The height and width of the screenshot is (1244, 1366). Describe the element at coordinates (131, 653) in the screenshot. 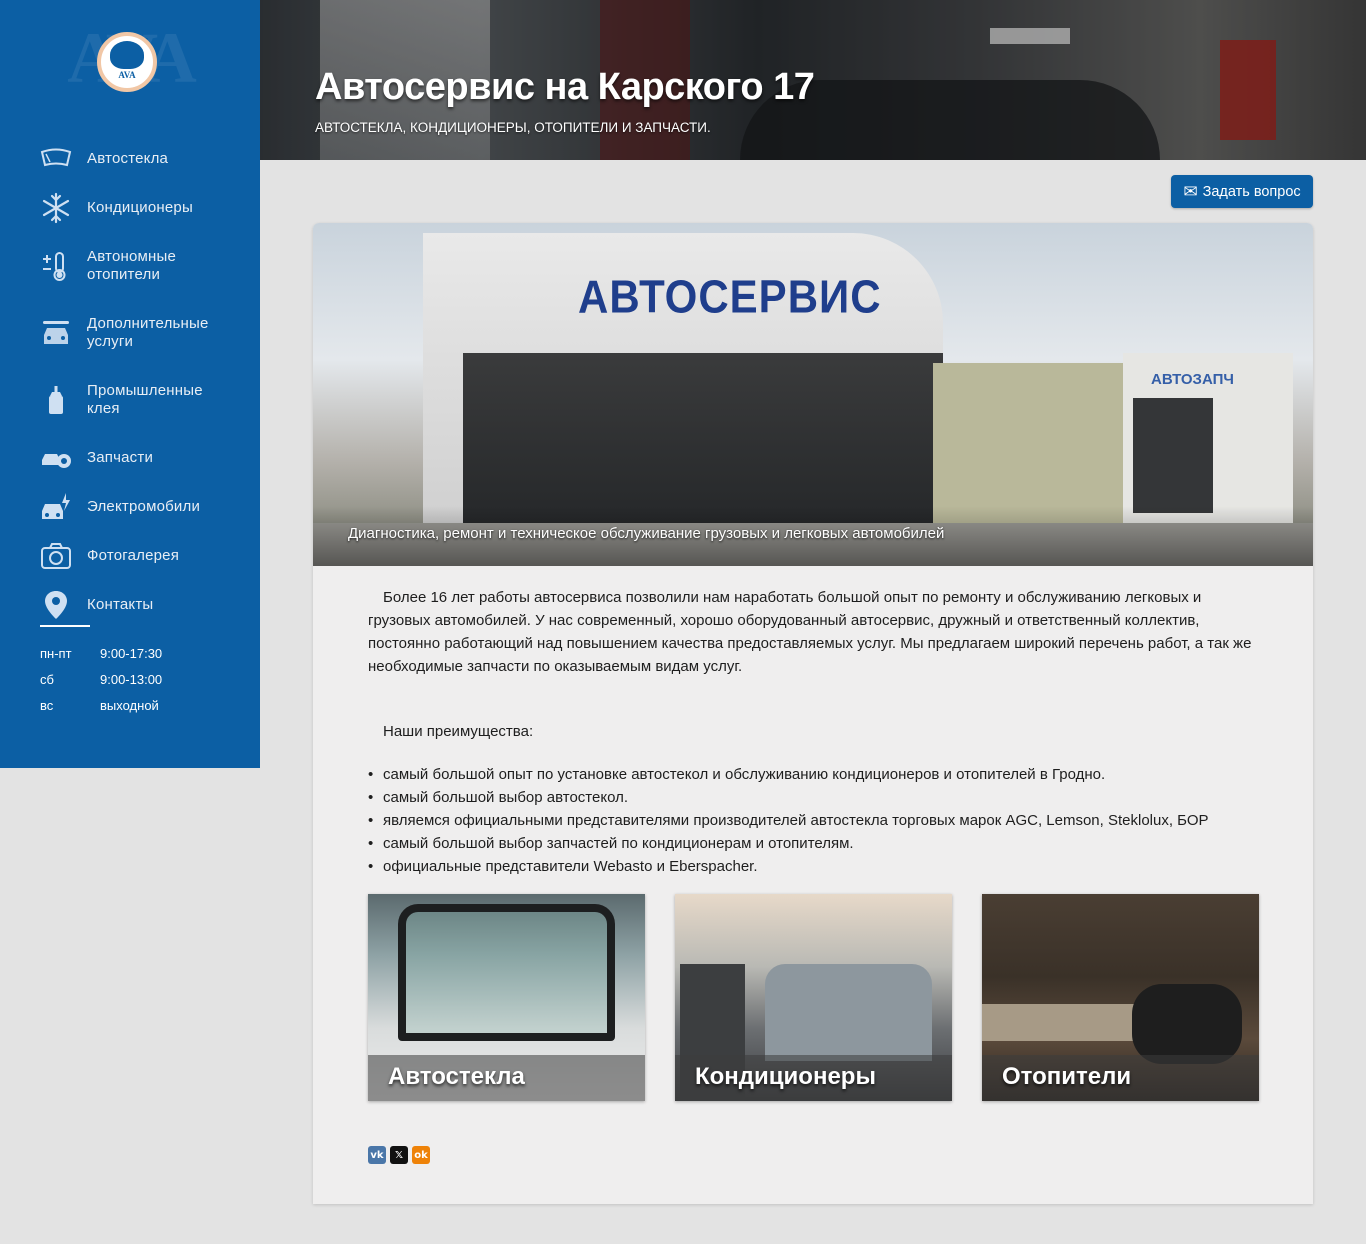

I see `hours-time: 9:00-17:30` at that location.